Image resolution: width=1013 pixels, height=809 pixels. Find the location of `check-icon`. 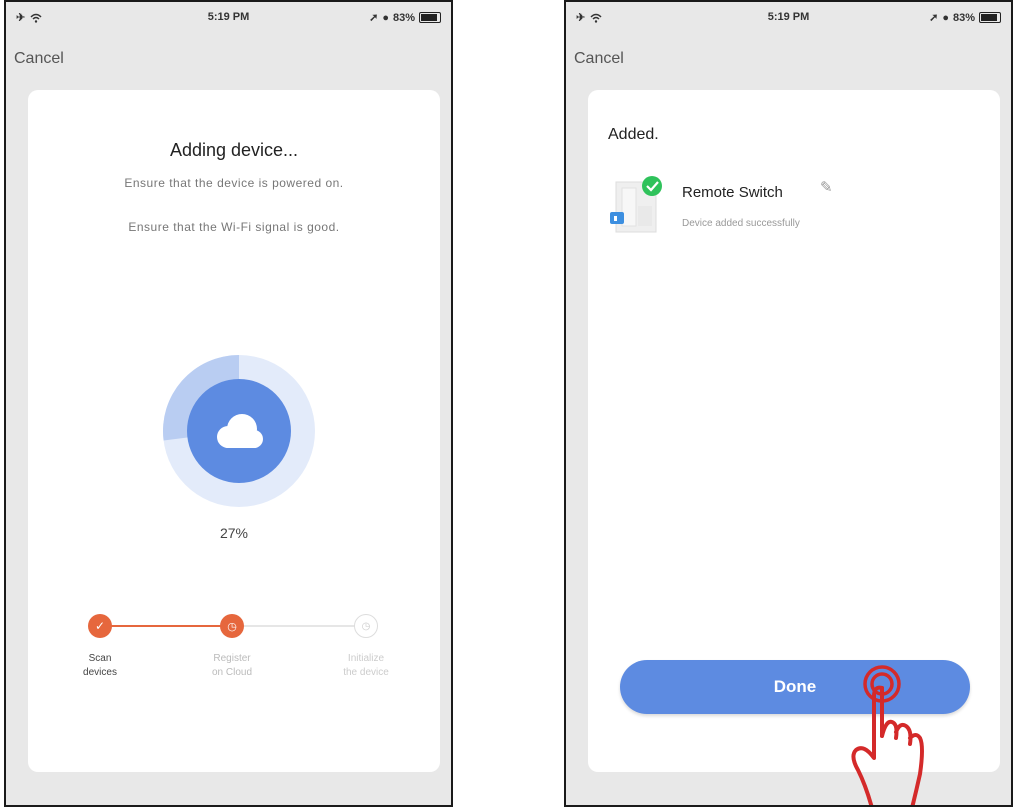

check-icon is located at coordinates (652, 186).